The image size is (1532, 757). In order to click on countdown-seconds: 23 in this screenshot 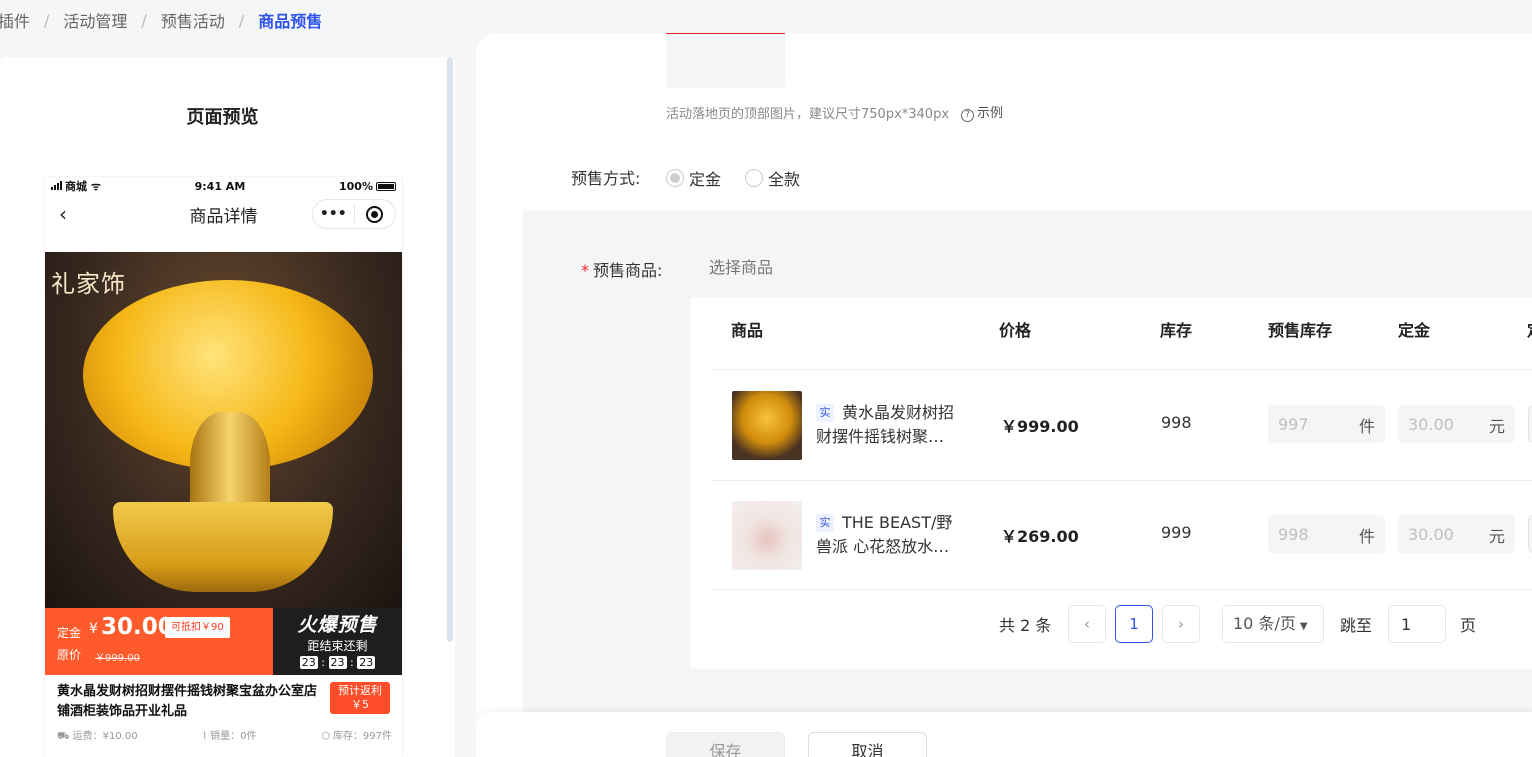, I will do `click(366, 662)`.